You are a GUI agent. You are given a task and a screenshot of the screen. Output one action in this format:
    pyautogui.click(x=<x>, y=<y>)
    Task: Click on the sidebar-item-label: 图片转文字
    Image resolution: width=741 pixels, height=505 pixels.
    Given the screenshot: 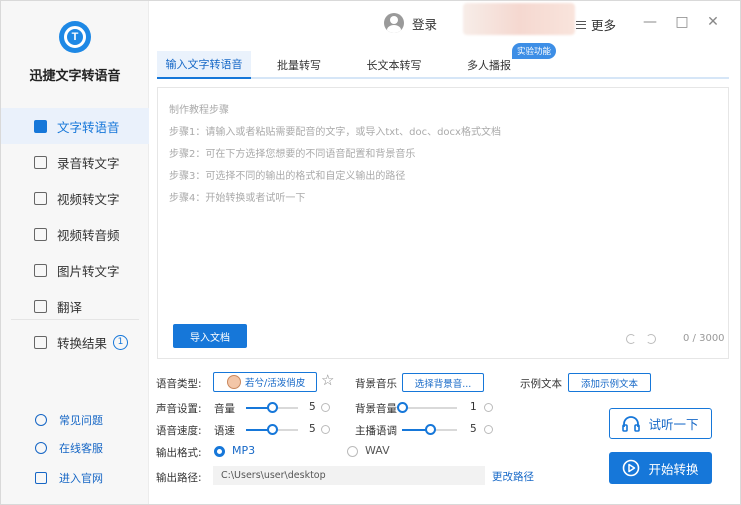 What is the action you would take?
    pyautogui.click(x=88, y=271)
    